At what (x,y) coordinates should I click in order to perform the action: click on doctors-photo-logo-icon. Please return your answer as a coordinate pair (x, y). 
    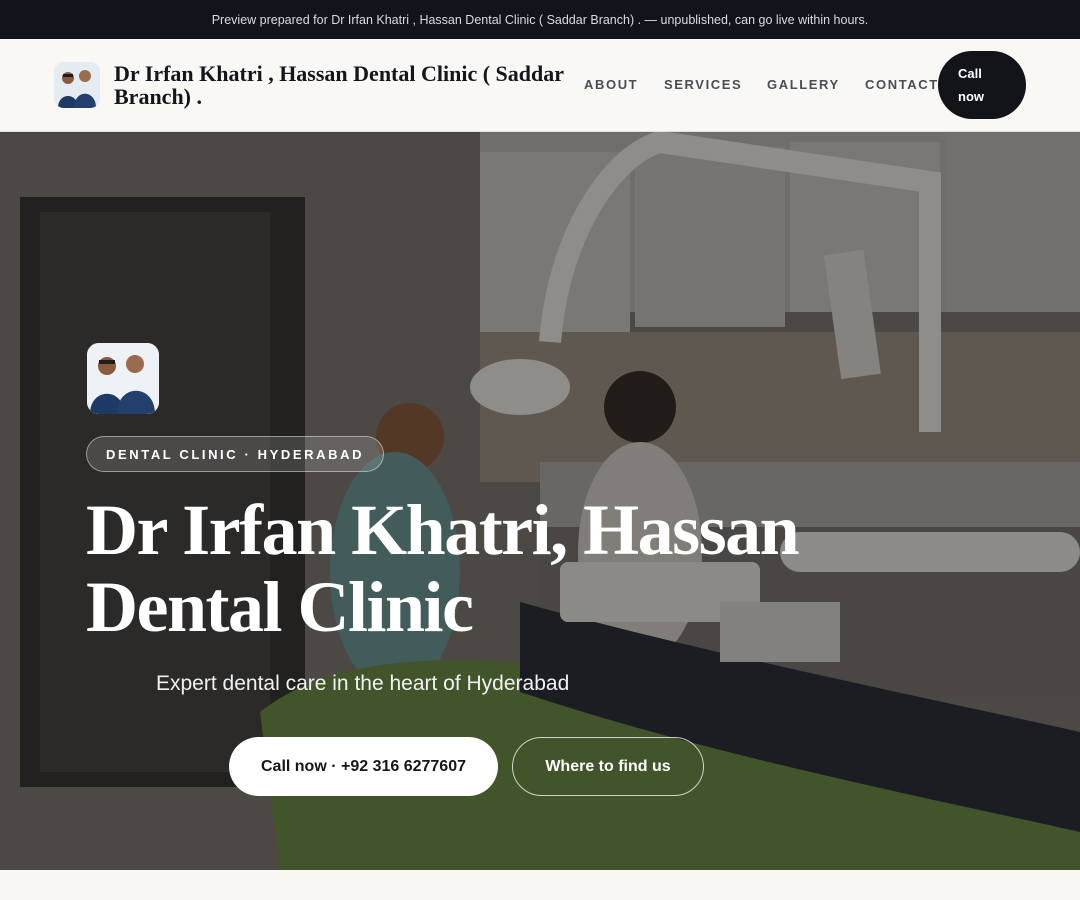
    Looking at the image, I should click on (77, 85).